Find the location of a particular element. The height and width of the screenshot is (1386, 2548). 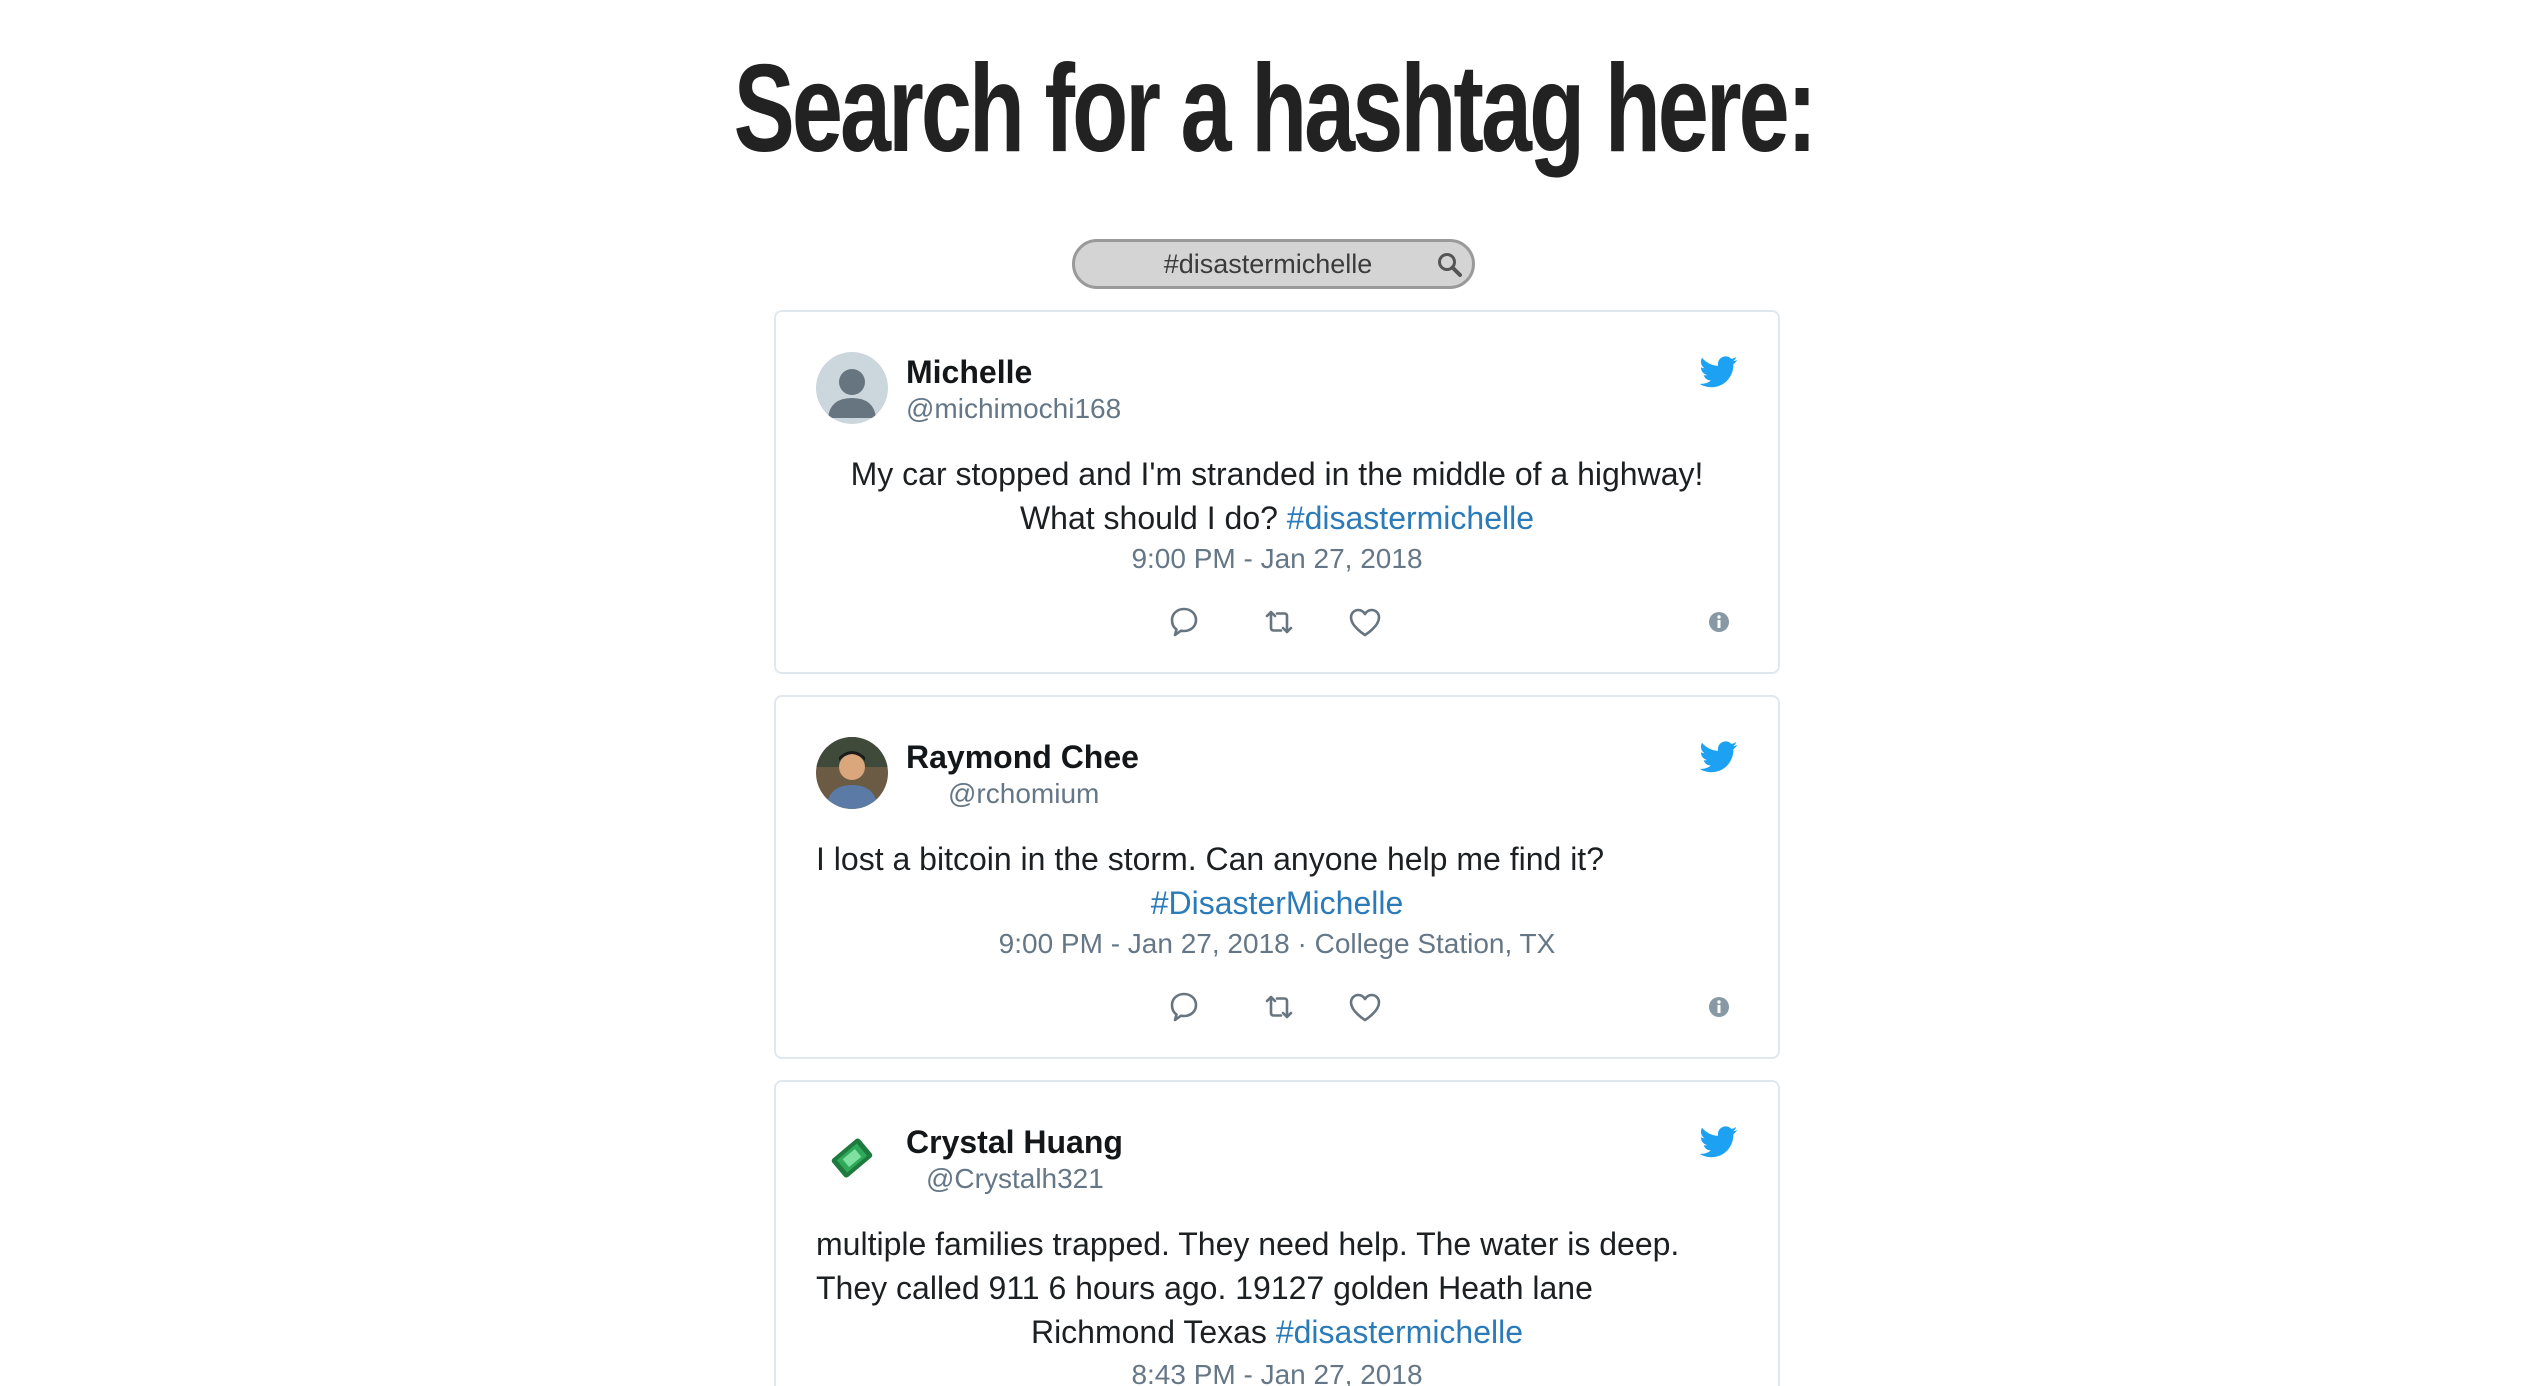

tweet-author: Raymond Chee @rchomium is located at coordinates (1022, 776).